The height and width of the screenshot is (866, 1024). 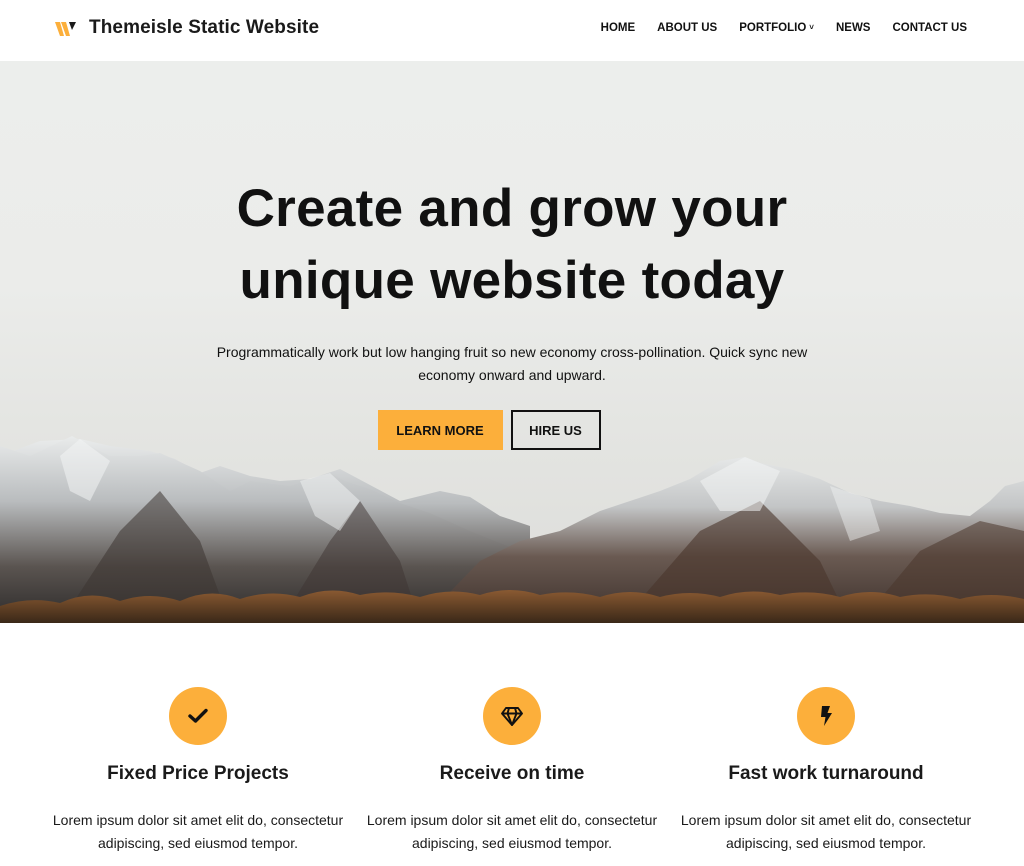 What do you see at coordinates (512, 773) in the screenshot?
I see `feature-title: Receive on time` at bounding box center [512, 773].